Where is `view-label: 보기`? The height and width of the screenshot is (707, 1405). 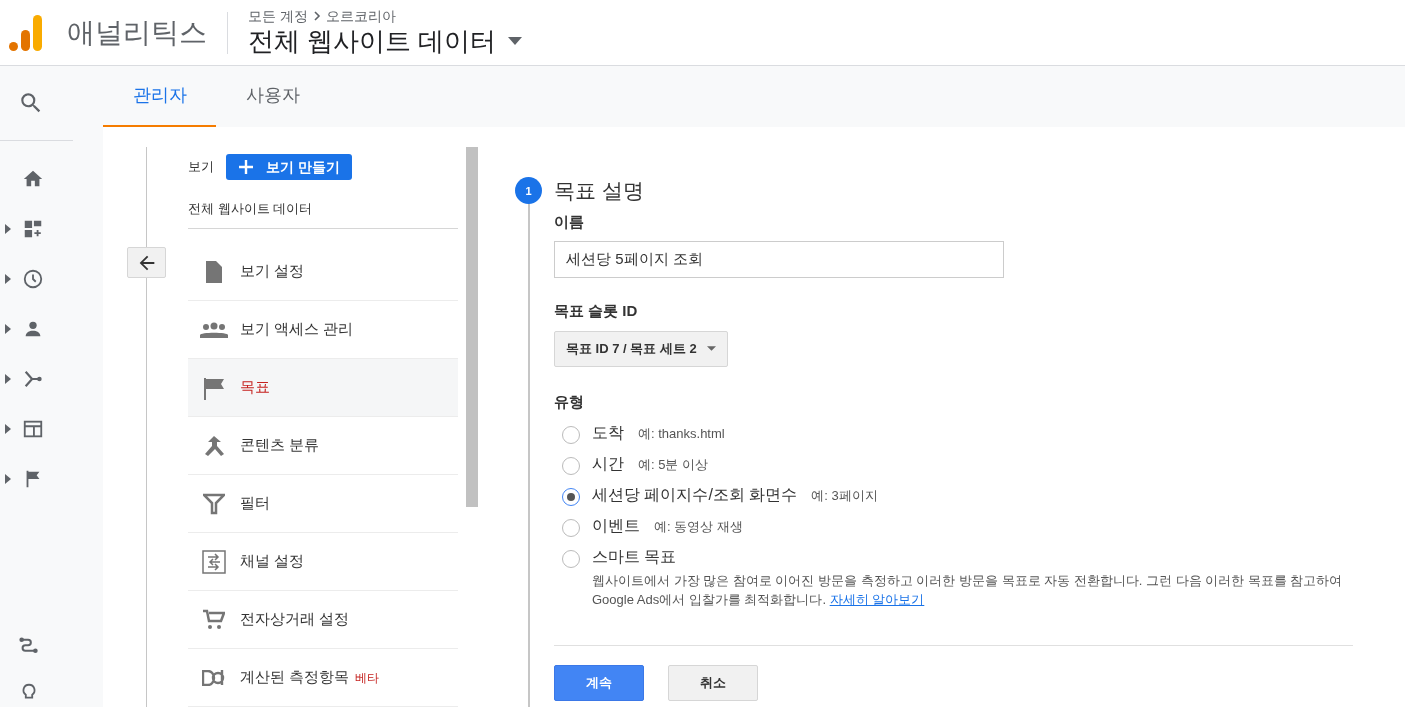 view-label: 보기 is located at coordinates (201, 167).